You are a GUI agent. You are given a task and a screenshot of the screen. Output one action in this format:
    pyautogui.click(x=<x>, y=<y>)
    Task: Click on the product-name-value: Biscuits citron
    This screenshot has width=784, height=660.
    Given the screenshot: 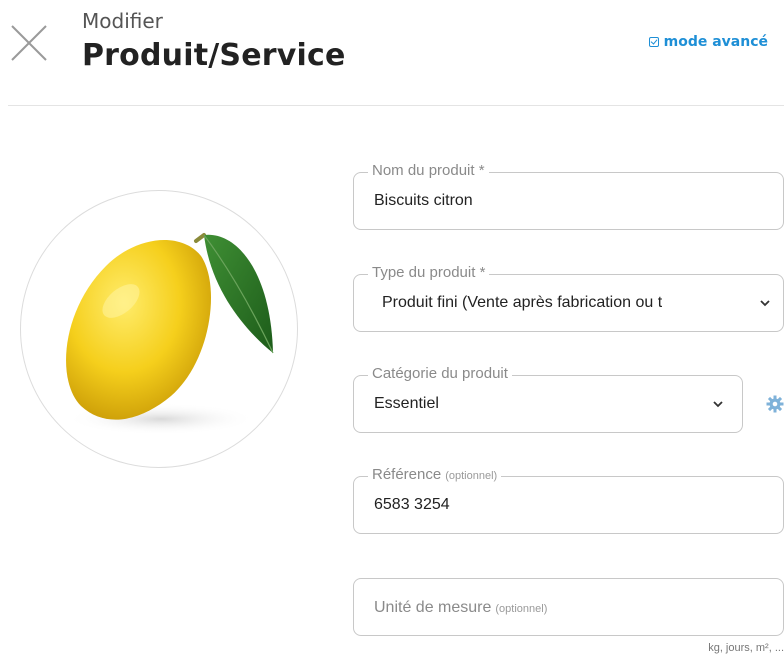 What is the action you would take?
    pyautogui.click(x=423, y=200)
    